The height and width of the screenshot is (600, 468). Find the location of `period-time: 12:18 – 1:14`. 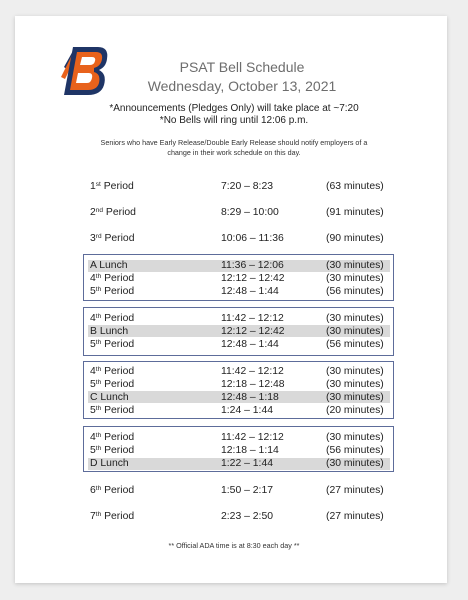

period-time: 12:18 – 1:14 is located at coordinates (250, 450).